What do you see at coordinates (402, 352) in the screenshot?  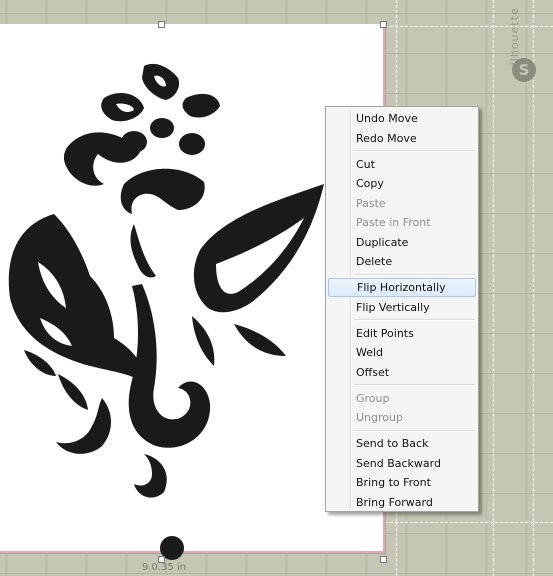 I see `menu-item-weld: Weld` at bounding box center [402, 352].